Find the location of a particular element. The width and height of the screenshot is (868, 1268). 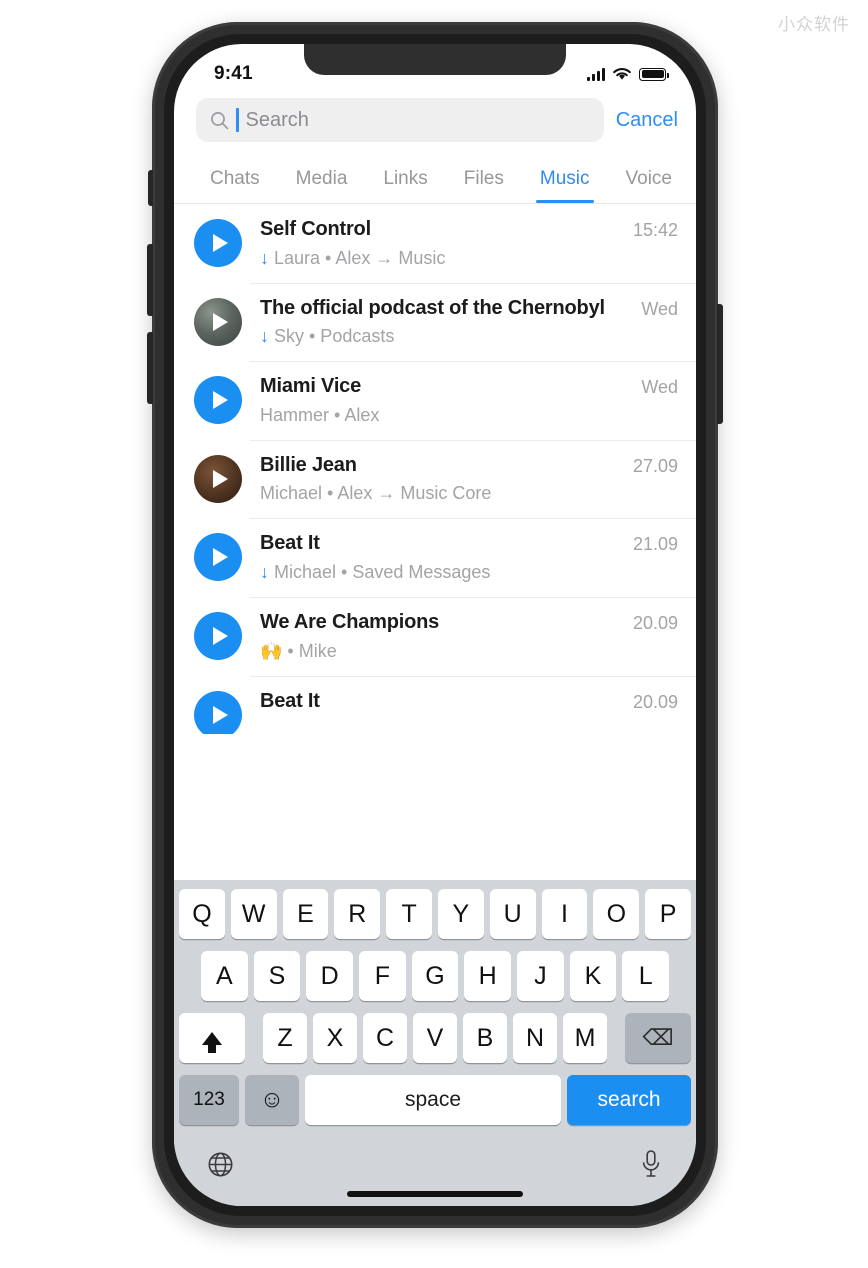

home-indicator is located at coordinates (435, 1194).